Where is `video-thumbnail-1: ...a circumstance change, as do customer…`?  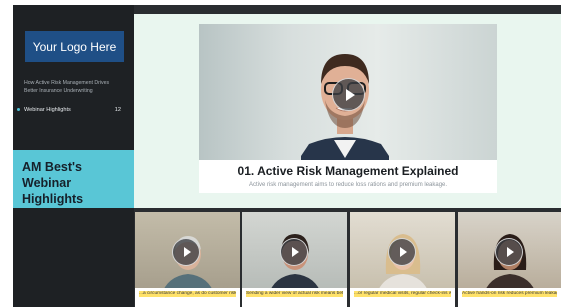
video-thumbnail-1: ...a circumstance change, as do customer… is located at coordinates (187, 259).